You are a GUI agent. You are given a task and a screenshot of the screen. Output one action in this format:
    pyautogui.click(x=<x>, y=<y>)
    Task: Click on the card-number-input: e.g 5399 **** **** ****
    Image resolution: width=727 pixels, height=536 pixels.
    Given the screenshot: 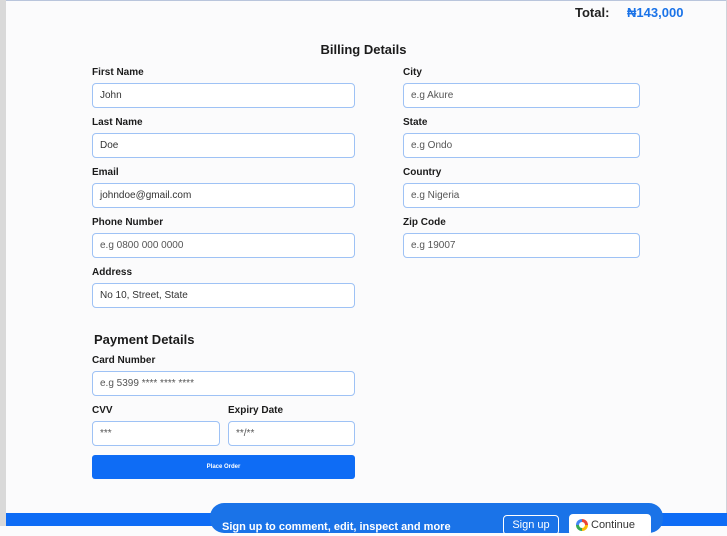 What is the action you would take?
    pyautogui.click(x=223, y=383)
    